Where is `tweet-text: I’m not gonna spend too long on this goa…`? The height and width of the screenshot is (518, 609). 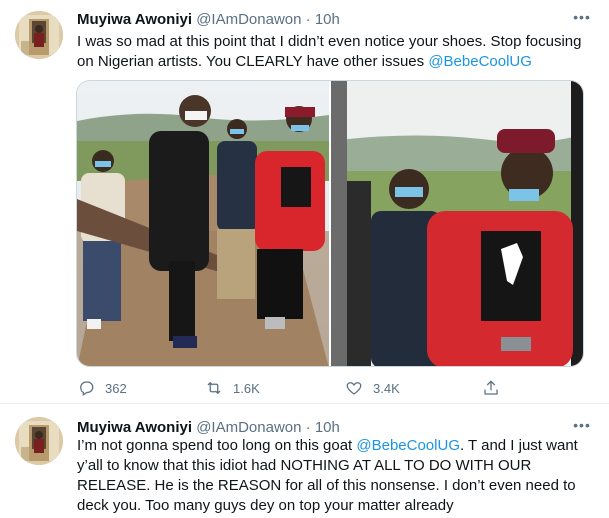 tweet-text: I’m not gonna spend too long on this goa… is located at coordinates (332, 476).